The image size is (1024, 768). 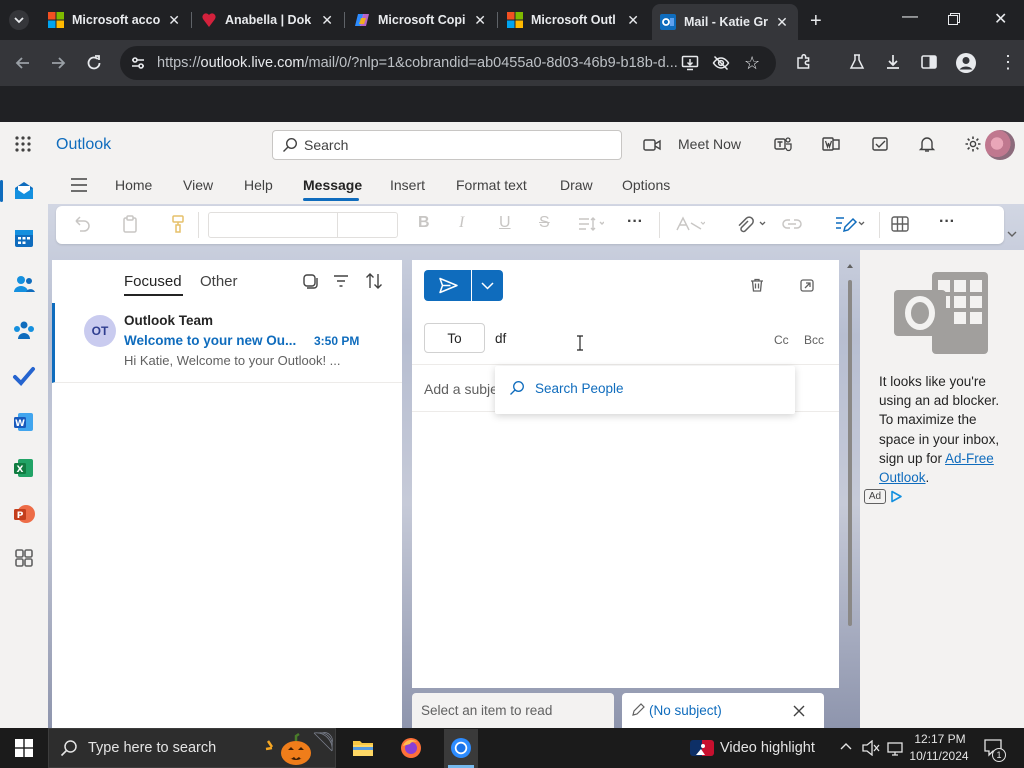 What do you see at coordinates (721, 63) in the screenshot?
I see `eye-off-icon` at bounding box center [721, 63].